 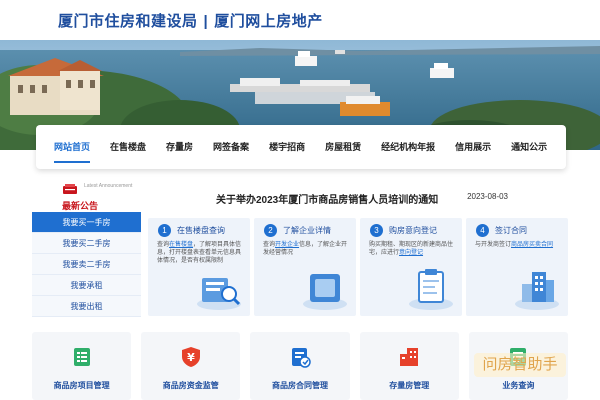 I want to click on service-card-label: 商品房项目管理, so click(x=81, y=385).